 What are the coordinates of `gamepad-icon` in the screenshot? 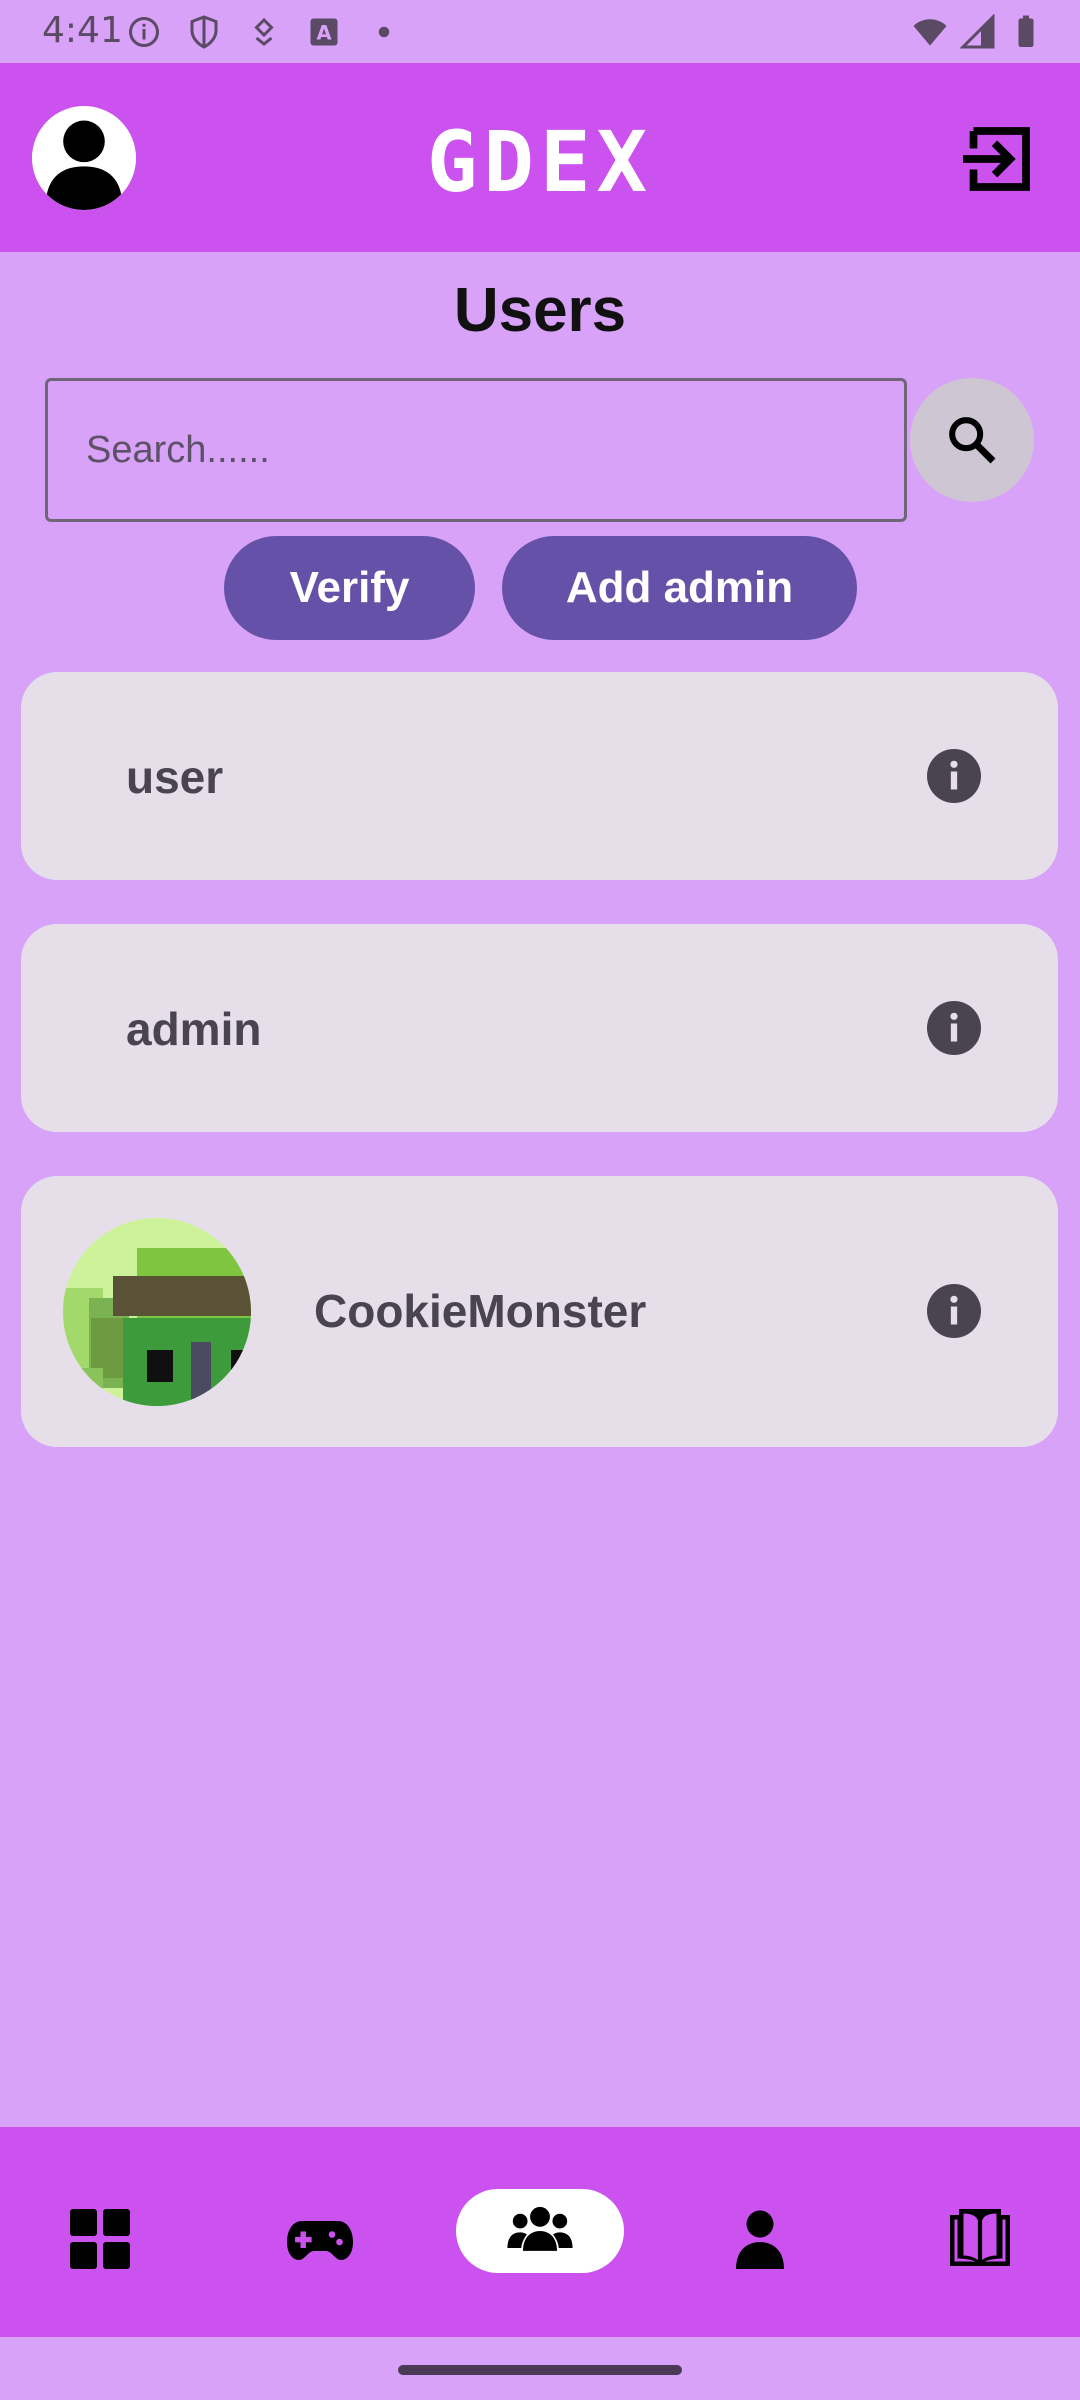 It's located at (320, 2240).